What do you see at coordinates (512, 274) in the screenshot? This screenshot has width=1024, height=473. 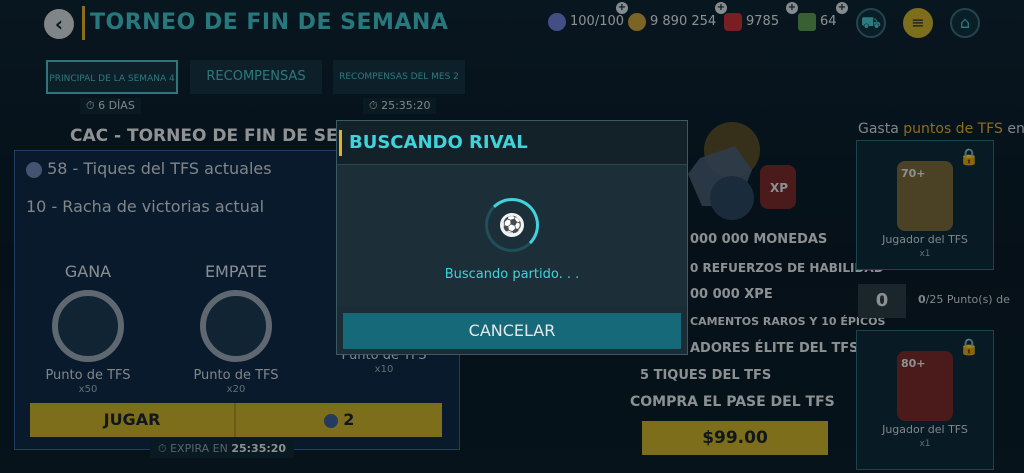 I see `searching-status: Buscando partido. . .` at bounding box center [512, 274].